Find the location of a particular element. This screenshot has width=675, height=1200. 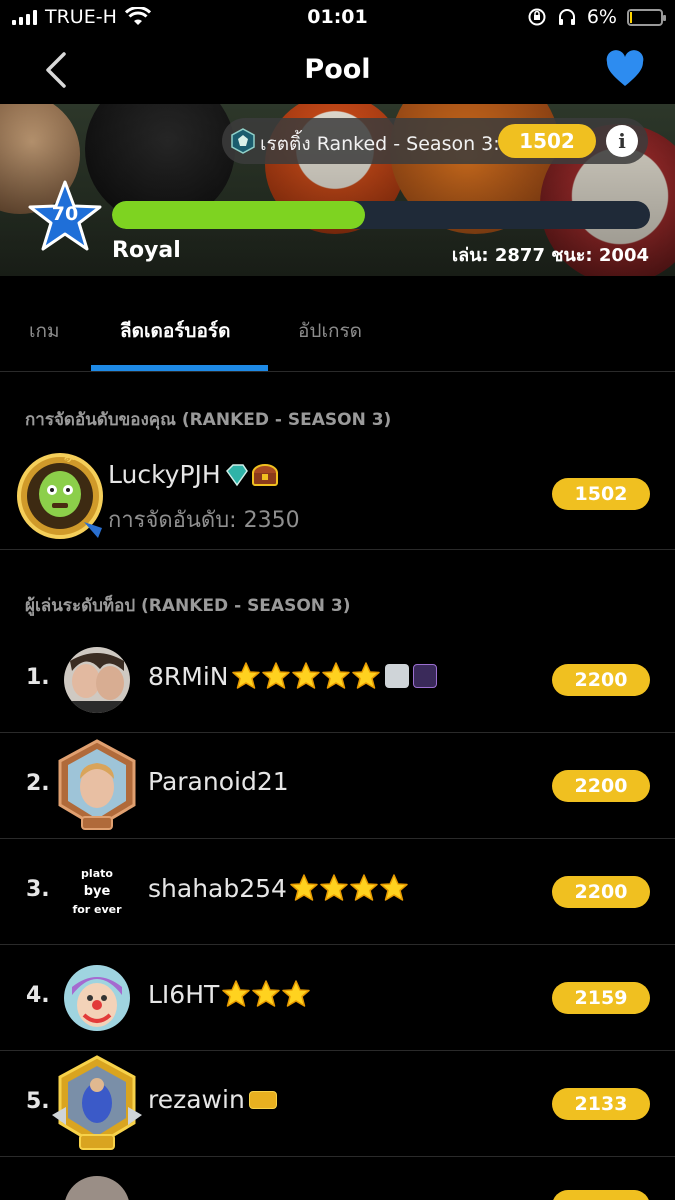

gem-badge-icon is located at coordinates (236, 474).